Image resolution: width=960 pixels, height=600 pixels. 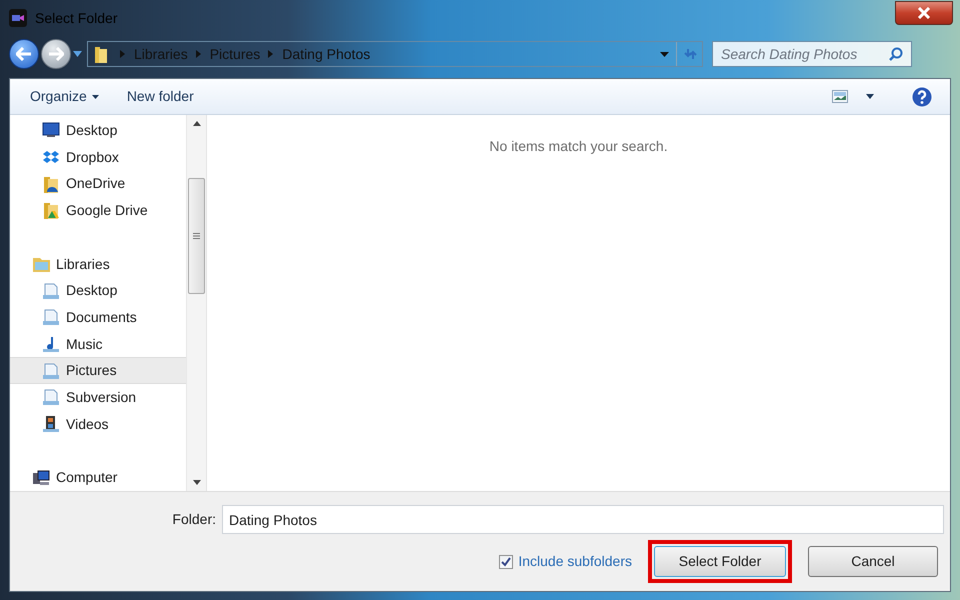 I want to click on library-folder-icon, so click(x=41, y=264).